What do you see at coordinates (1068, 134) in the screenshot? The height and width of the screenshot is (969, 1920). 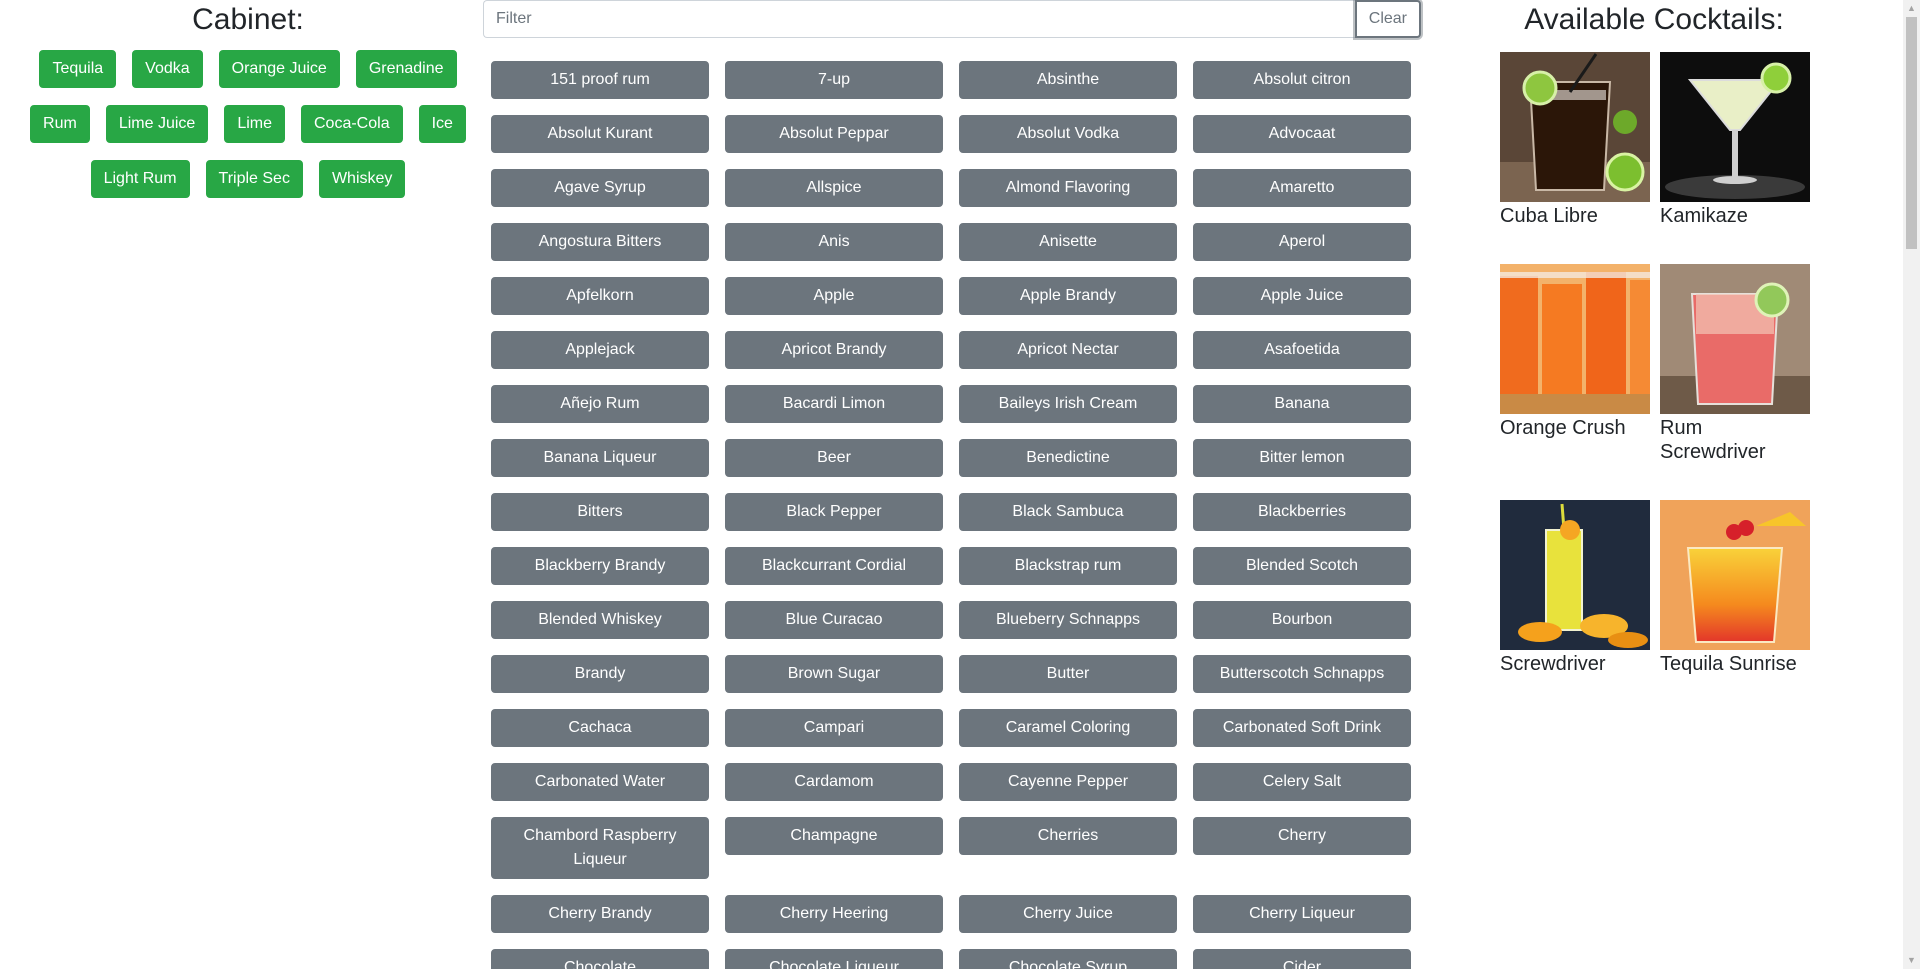 I see `ingredient-button-absolut-vodka: Absolut Vodka` at bounding box center [1068, 134].